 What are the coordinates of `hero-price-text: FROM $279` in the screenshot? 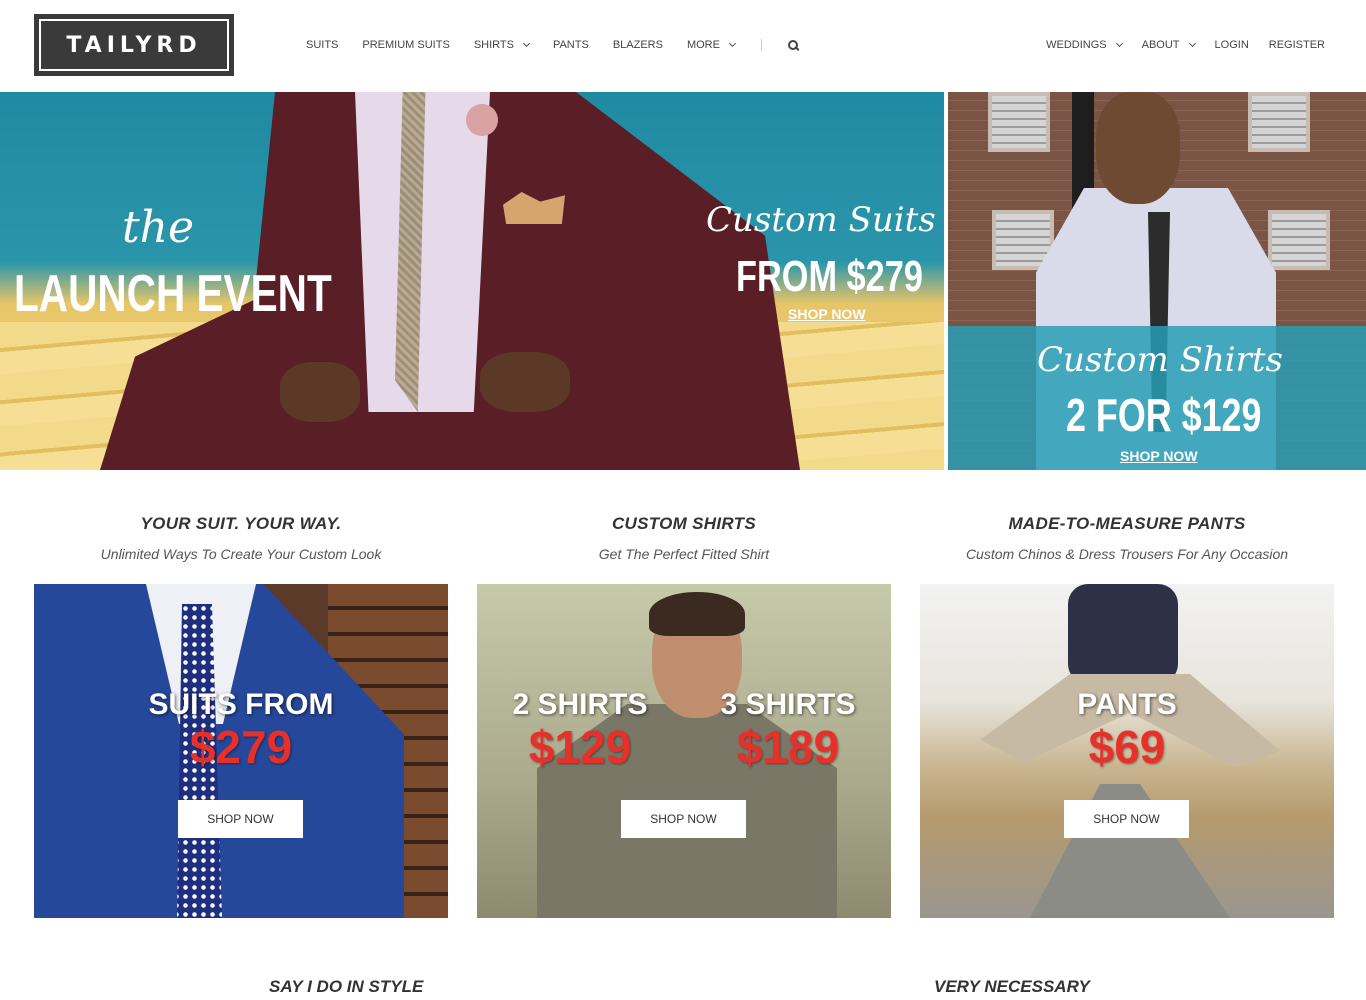 It's located at (829, 276).